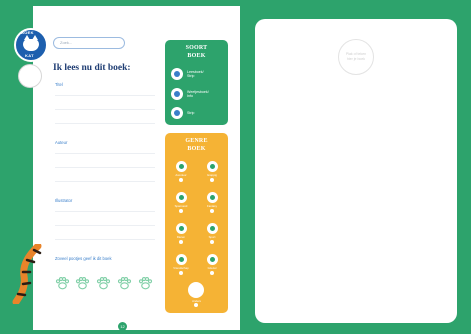 Image resolution: width=471 pixels, height=334 pixels. What do you see at coordinates (196, 305) in the screenshot?
I see `genre-other-checkbox` at bounding box center [196, 305].